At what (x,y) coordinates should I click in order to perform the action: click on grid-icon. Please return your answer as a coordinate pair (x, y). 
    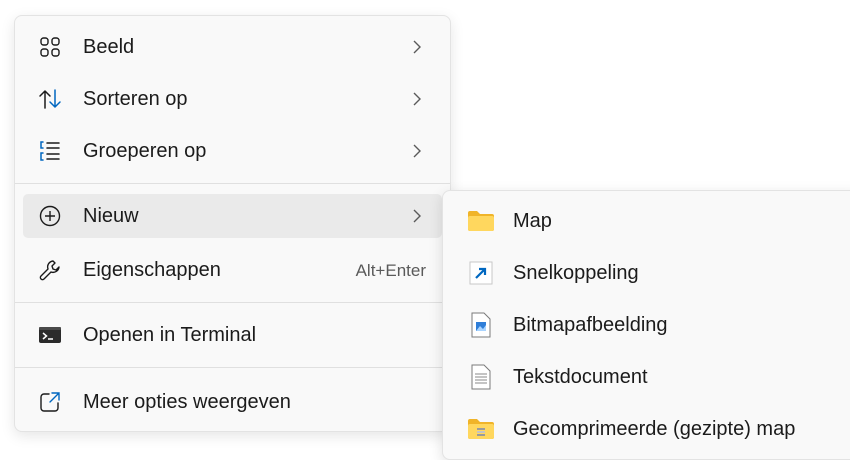
    Looking at the image, I should click on (50, 47).